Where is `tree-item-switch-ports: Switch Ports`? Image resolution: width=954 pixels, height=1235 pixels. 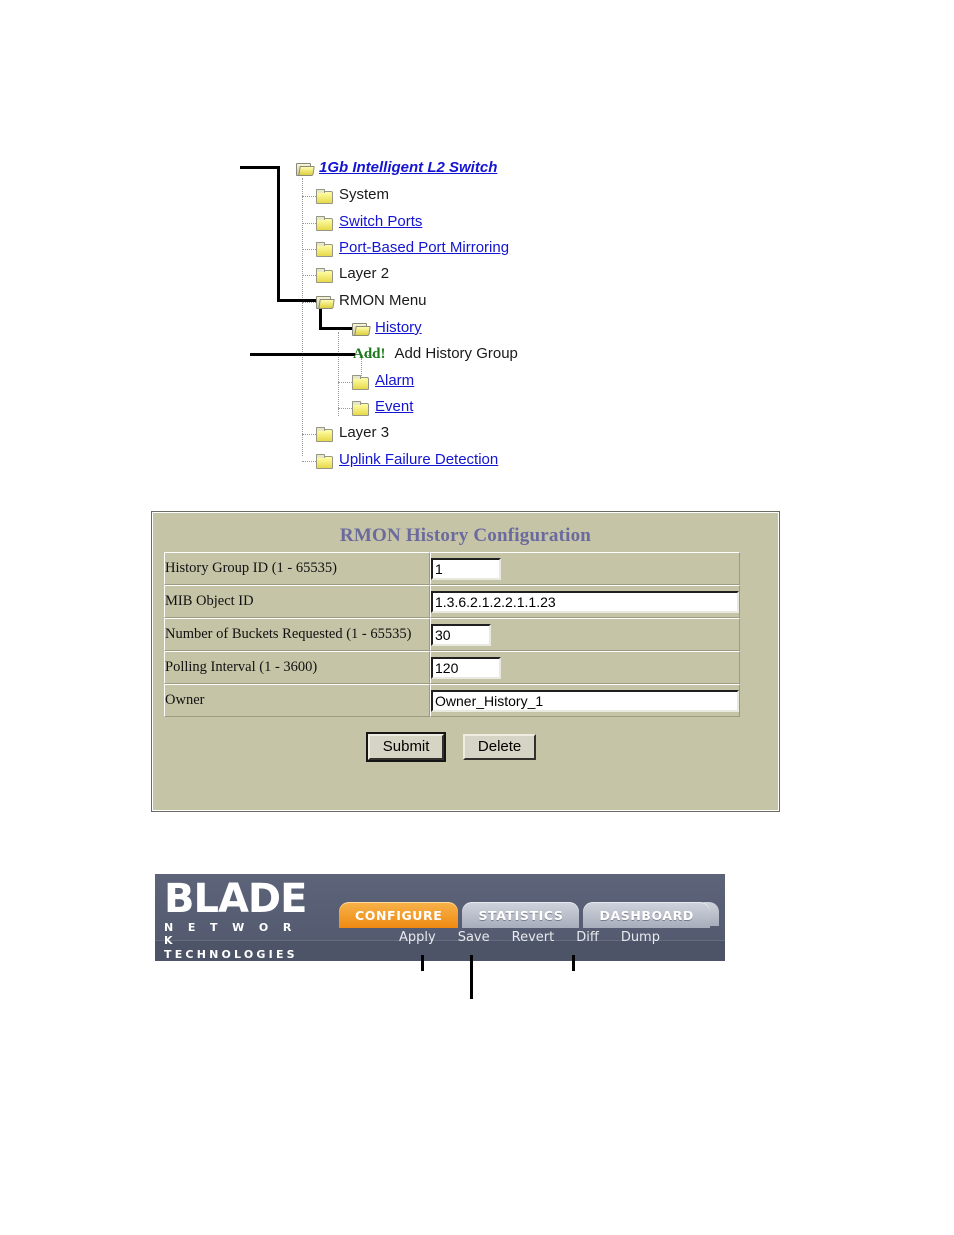 tree-item-switch-ports: Switch Ports is located at coordinates (369, 222).